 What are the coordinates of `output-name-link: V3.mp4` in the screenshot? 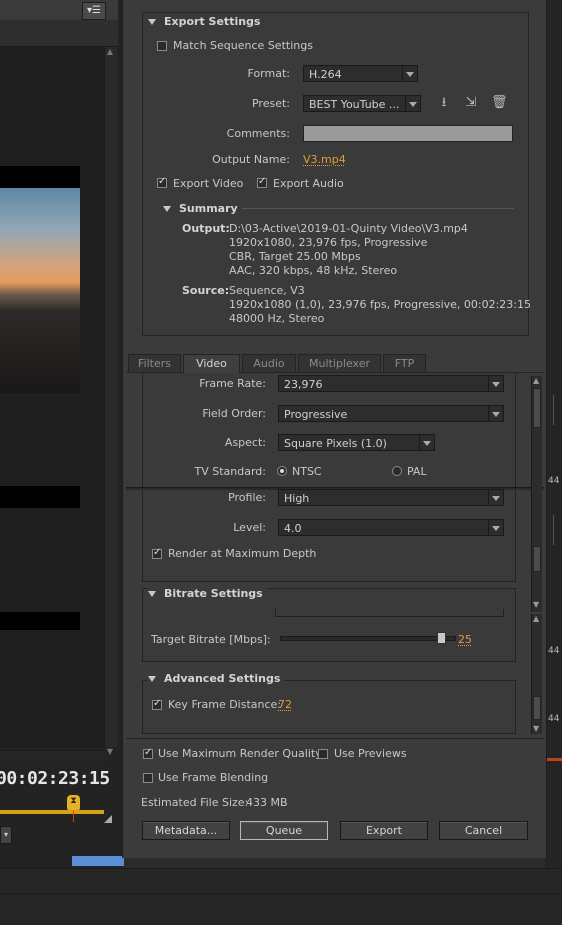 It's located at (324, 159).